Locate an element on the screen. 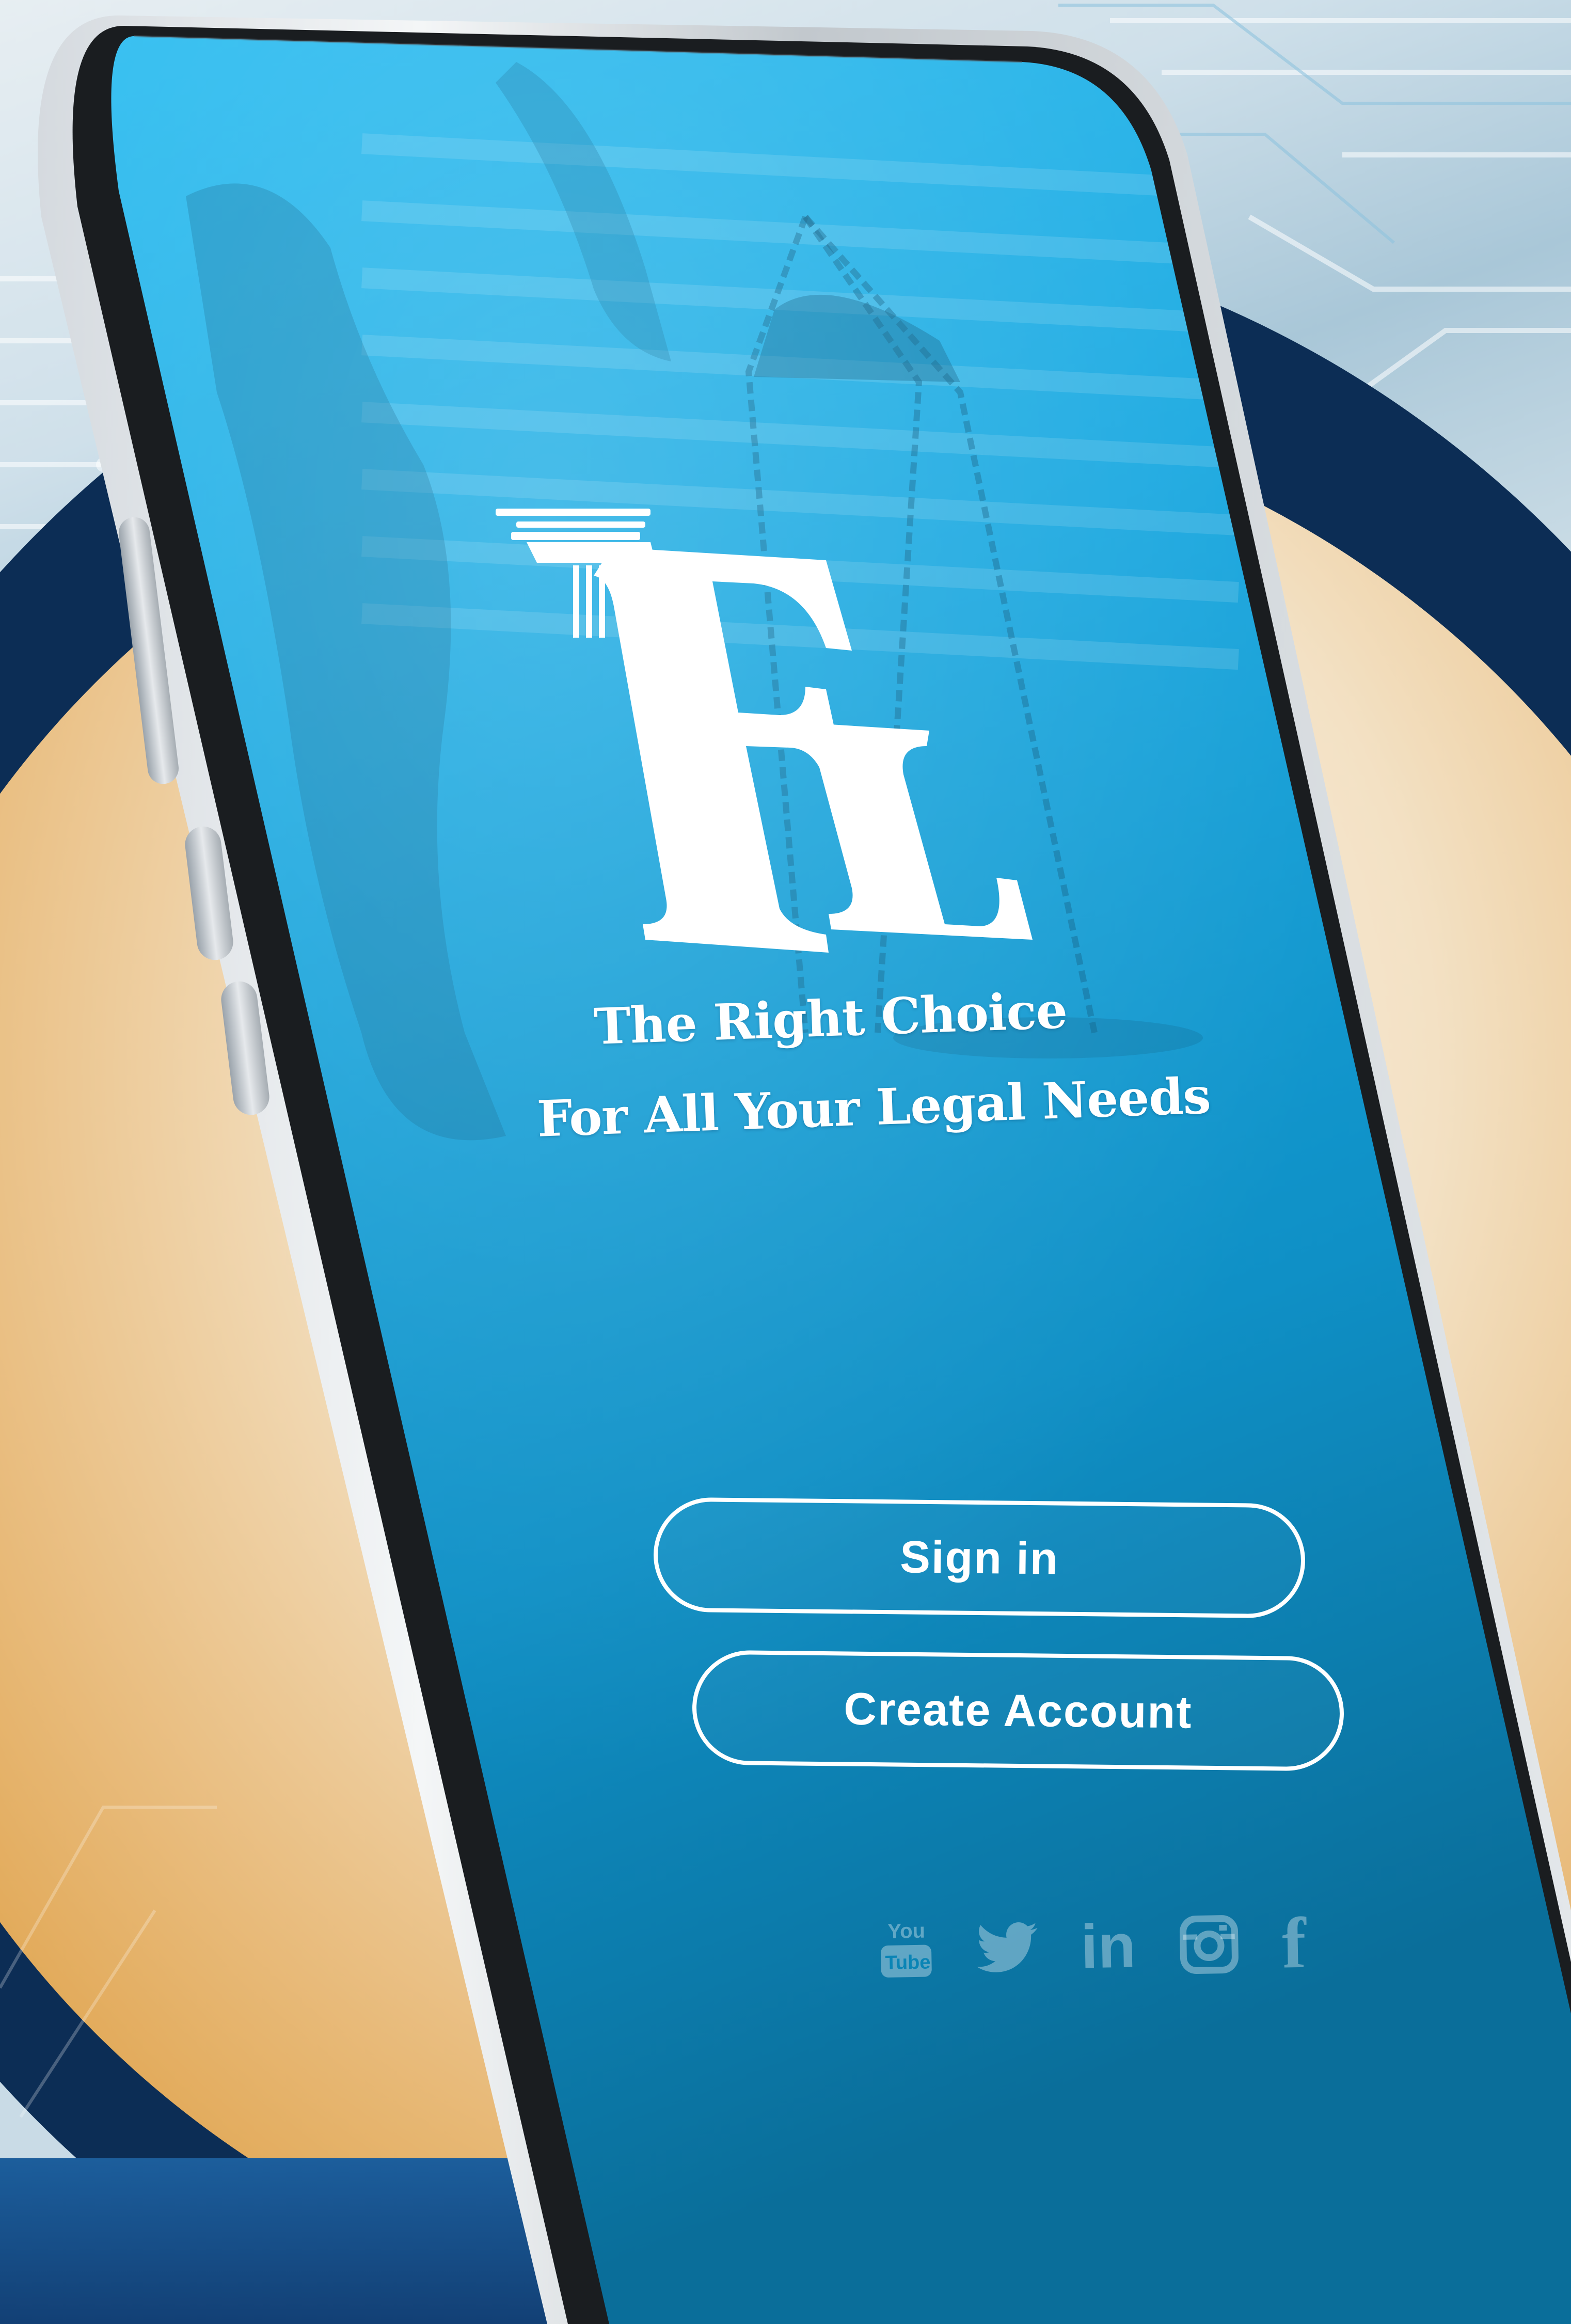 Image resolution: width=1571 pixels, height=2324 pixels. create-account-button: Create Account is located at coordinates (1018, 1711).